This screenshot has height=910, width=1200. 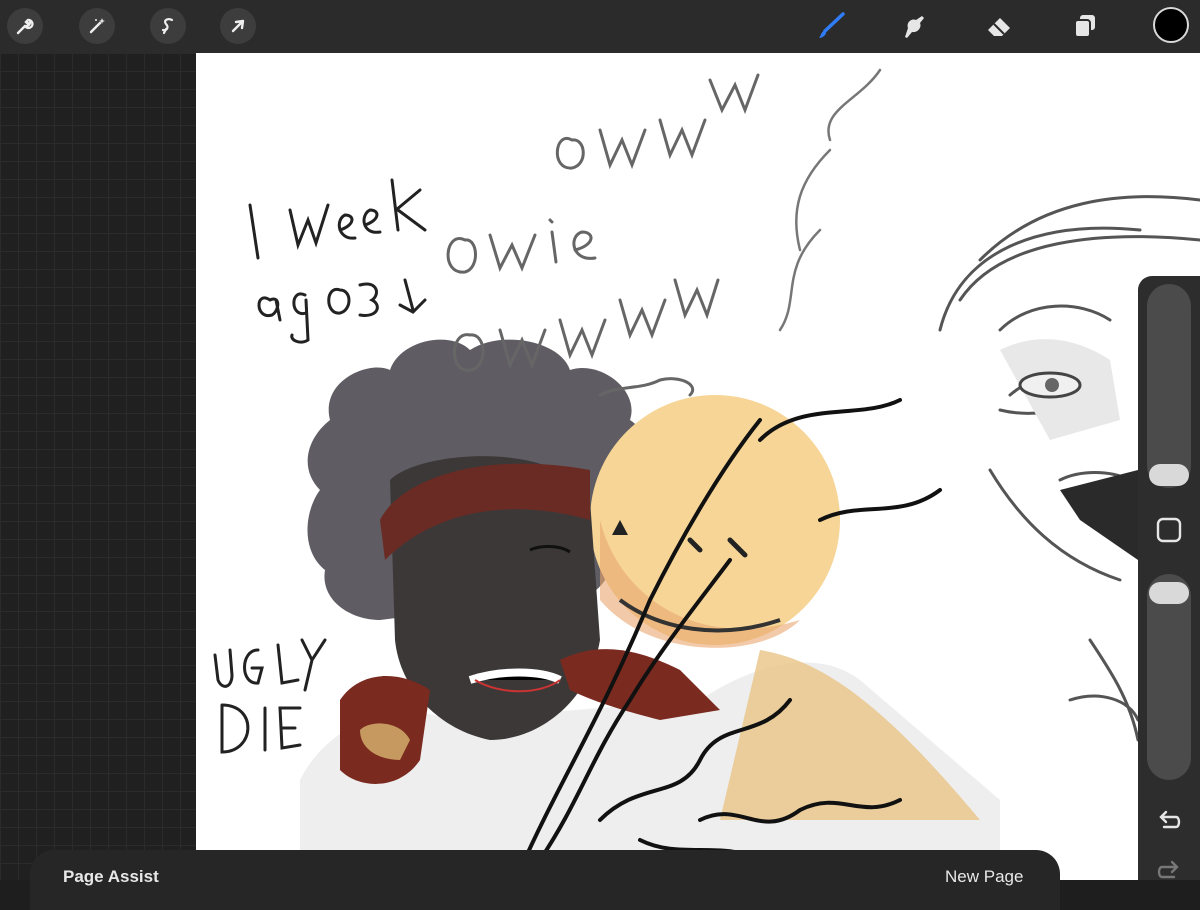 What do you see at coordinates (545, 880) in the screenshot?
I see `page-assist-panel: Page Assist New Page` at bounding box center [545, 880].